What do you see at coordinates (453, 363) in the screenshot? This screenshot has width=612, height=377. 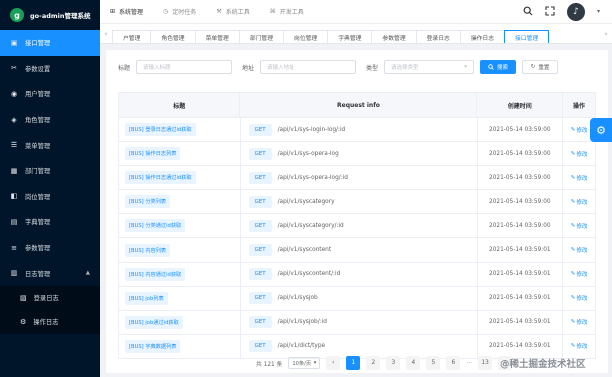 I see `page-button: 6` at bounding box center [453, 363].